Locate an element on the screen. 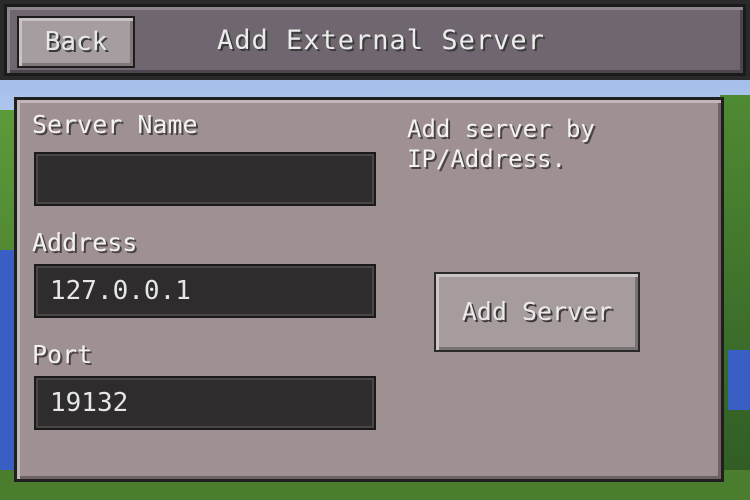 The image size is (750, 500). right-hill is located at coordinates (735, 297).